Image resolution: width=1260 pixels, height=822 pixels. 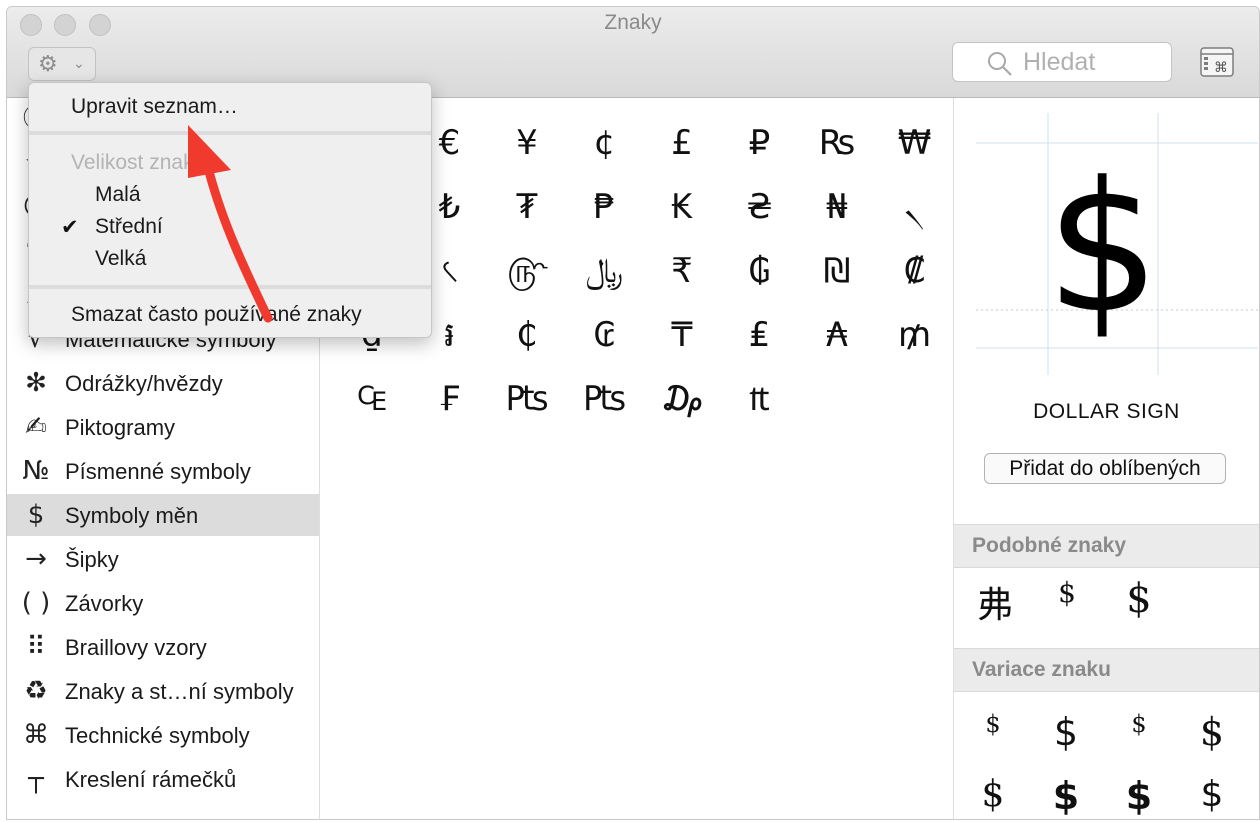 What do you see at coordinates (144, 383) in the screenshot?
I see `sidebar-item-label: Odrážky/hvězdy` at bounding box center [144, 383].